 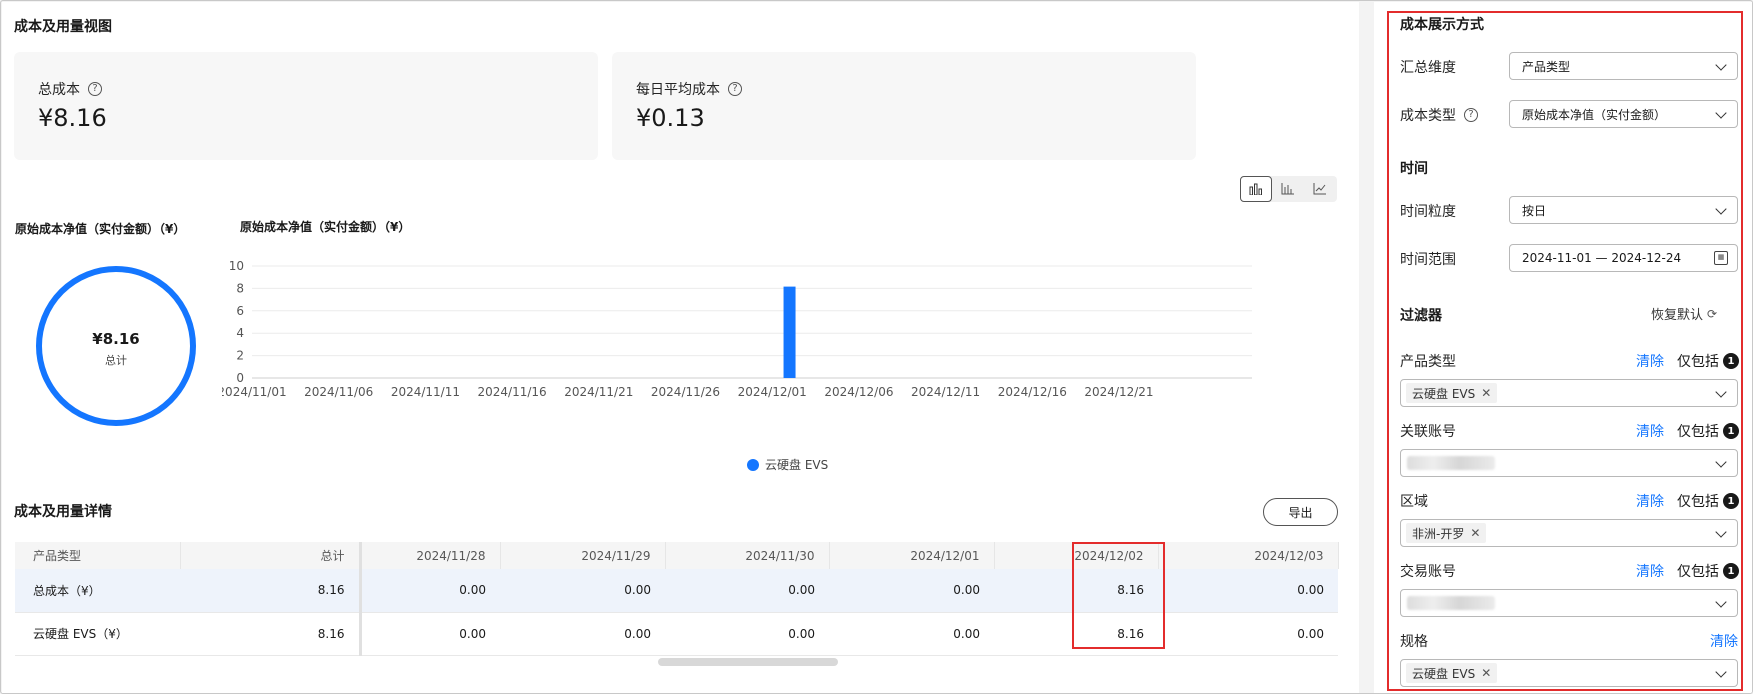 What do you see at coordinates (240, 333) in the screenshot?
I see `y-tick-label: 4` at bounding box center [240, 333].